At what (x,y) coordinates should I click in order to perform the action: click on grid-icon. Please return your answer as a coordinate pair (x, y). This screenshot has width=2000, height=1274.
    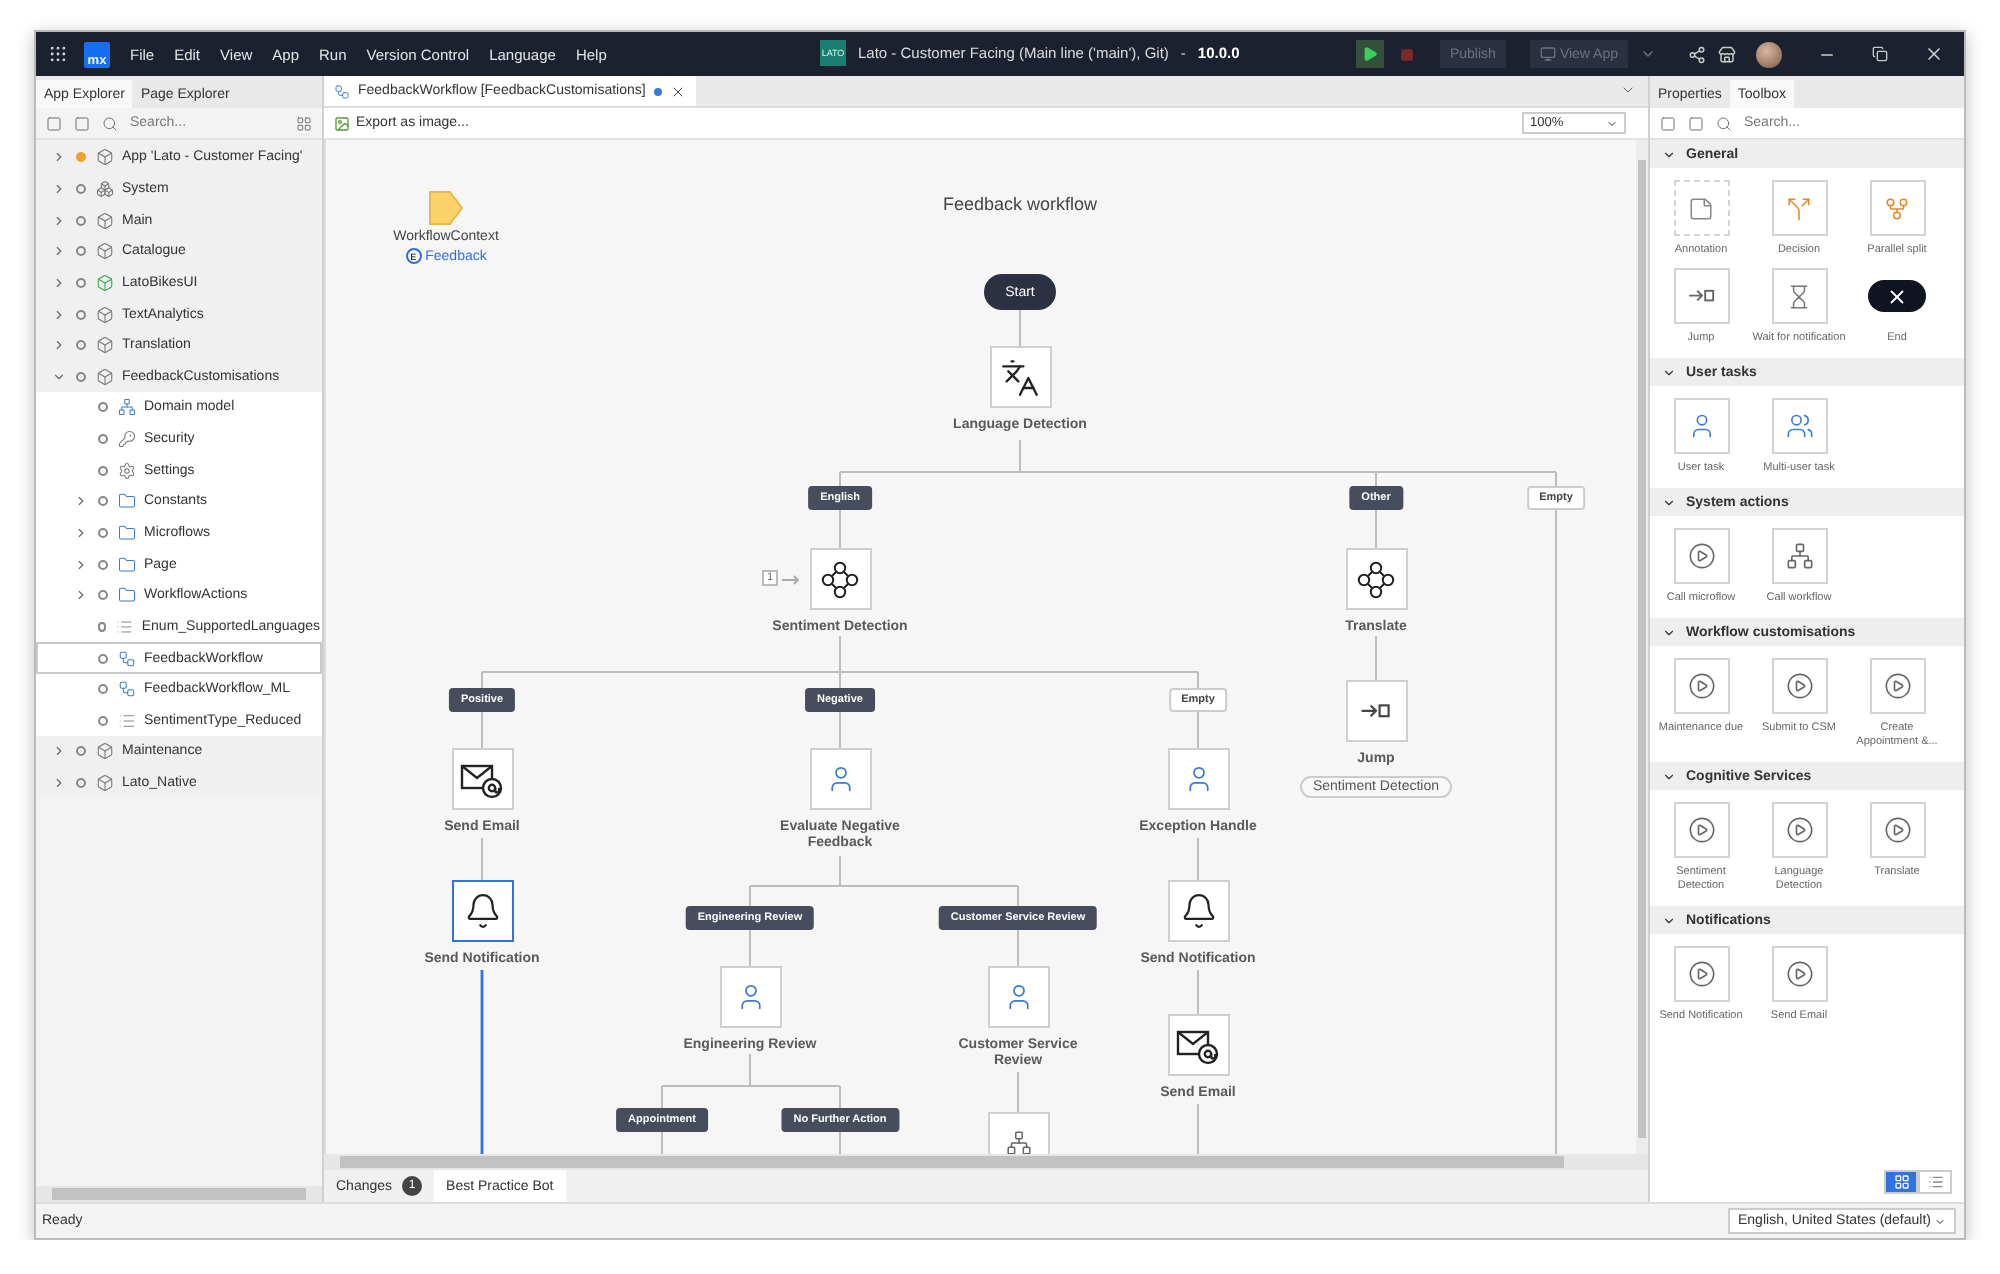
    Looking at the image, I should click on (1901, 1182).